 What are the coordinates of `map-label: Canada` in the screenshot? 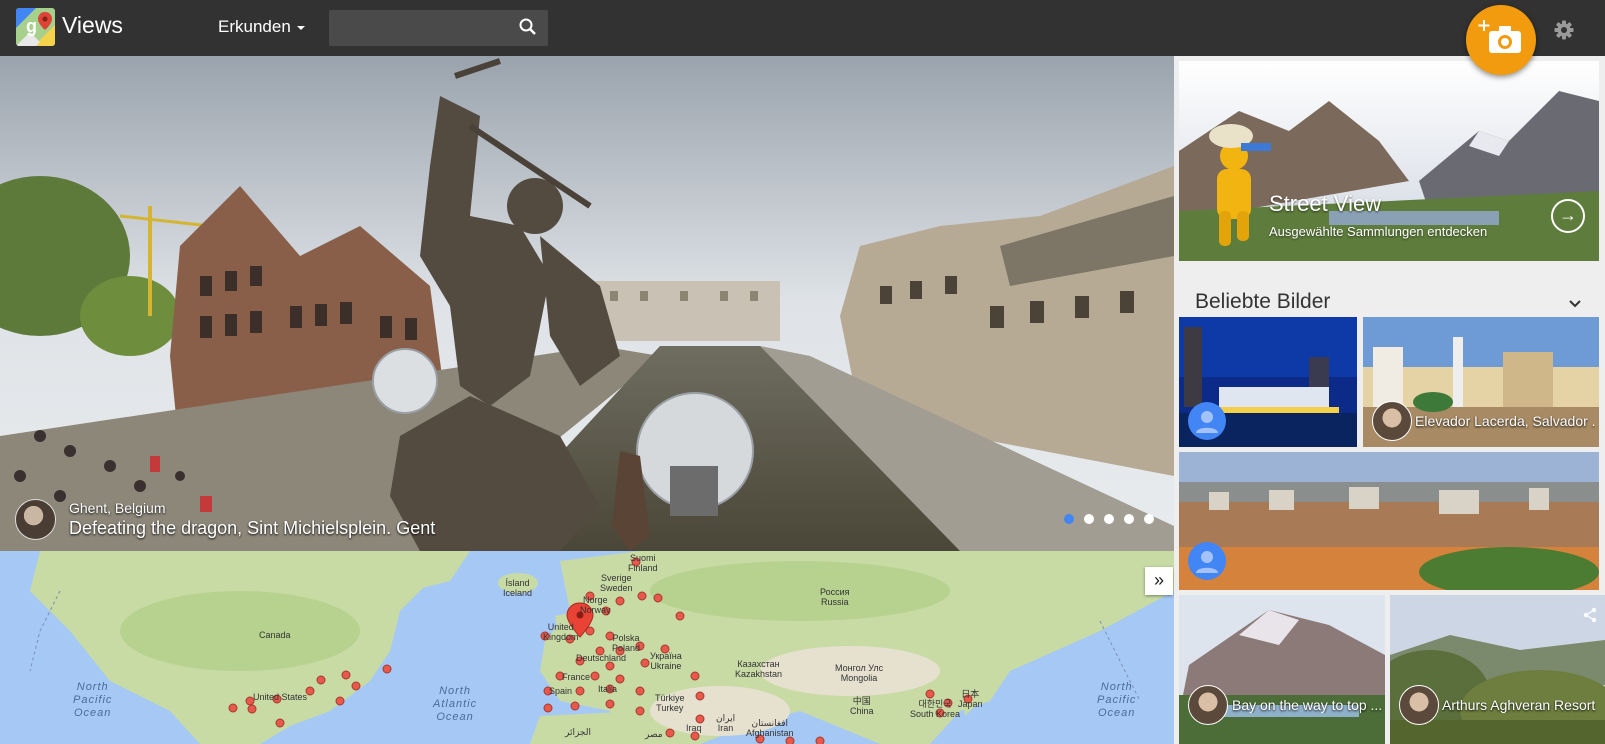 It's located at (275, 635).